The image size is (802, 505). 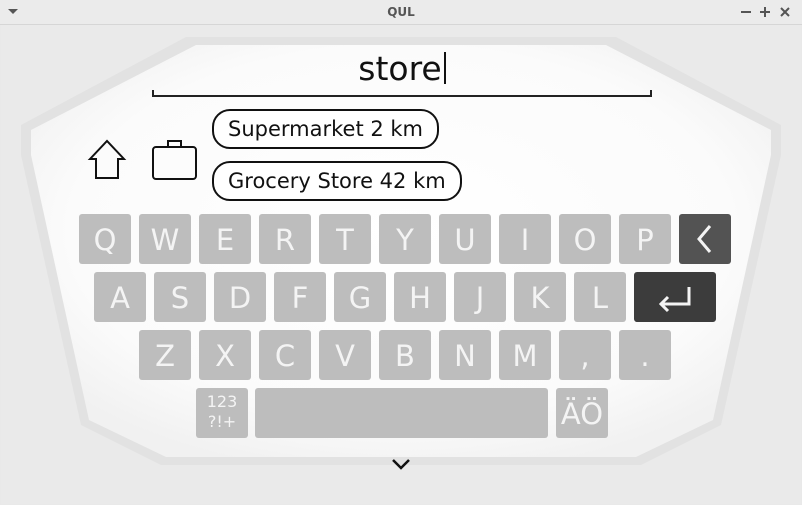 I want to click on key-d: D, so click(x=240, y=297).